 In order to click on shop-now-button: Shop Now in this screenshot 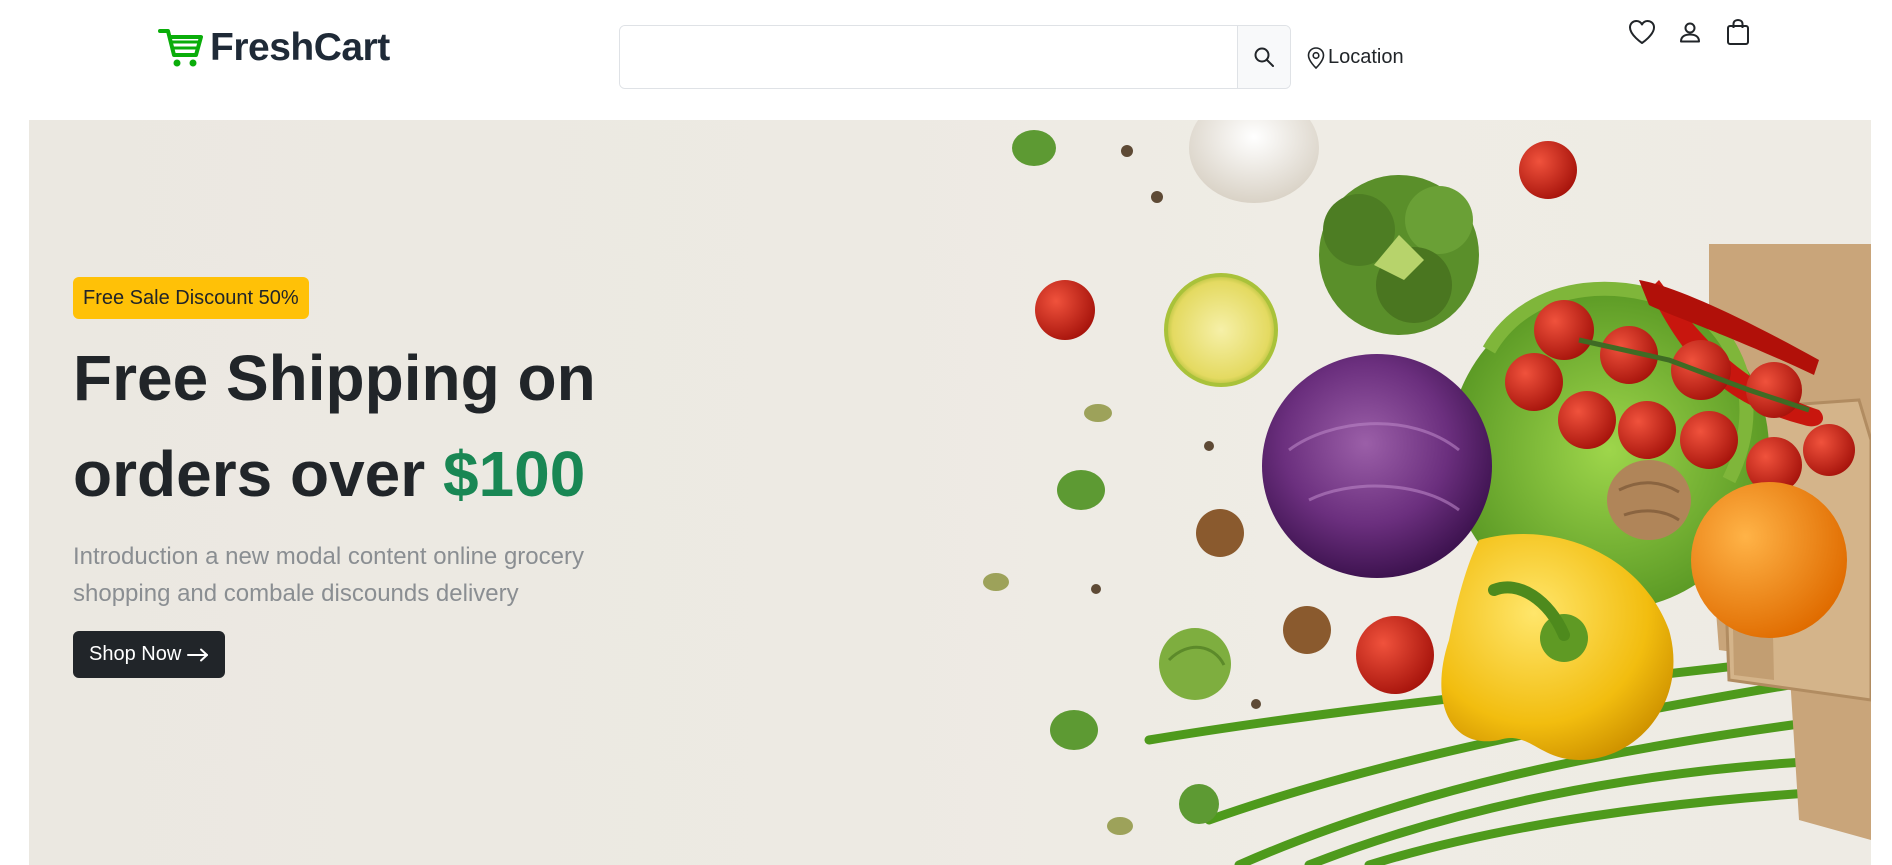, I will do `click(149, 654)`.